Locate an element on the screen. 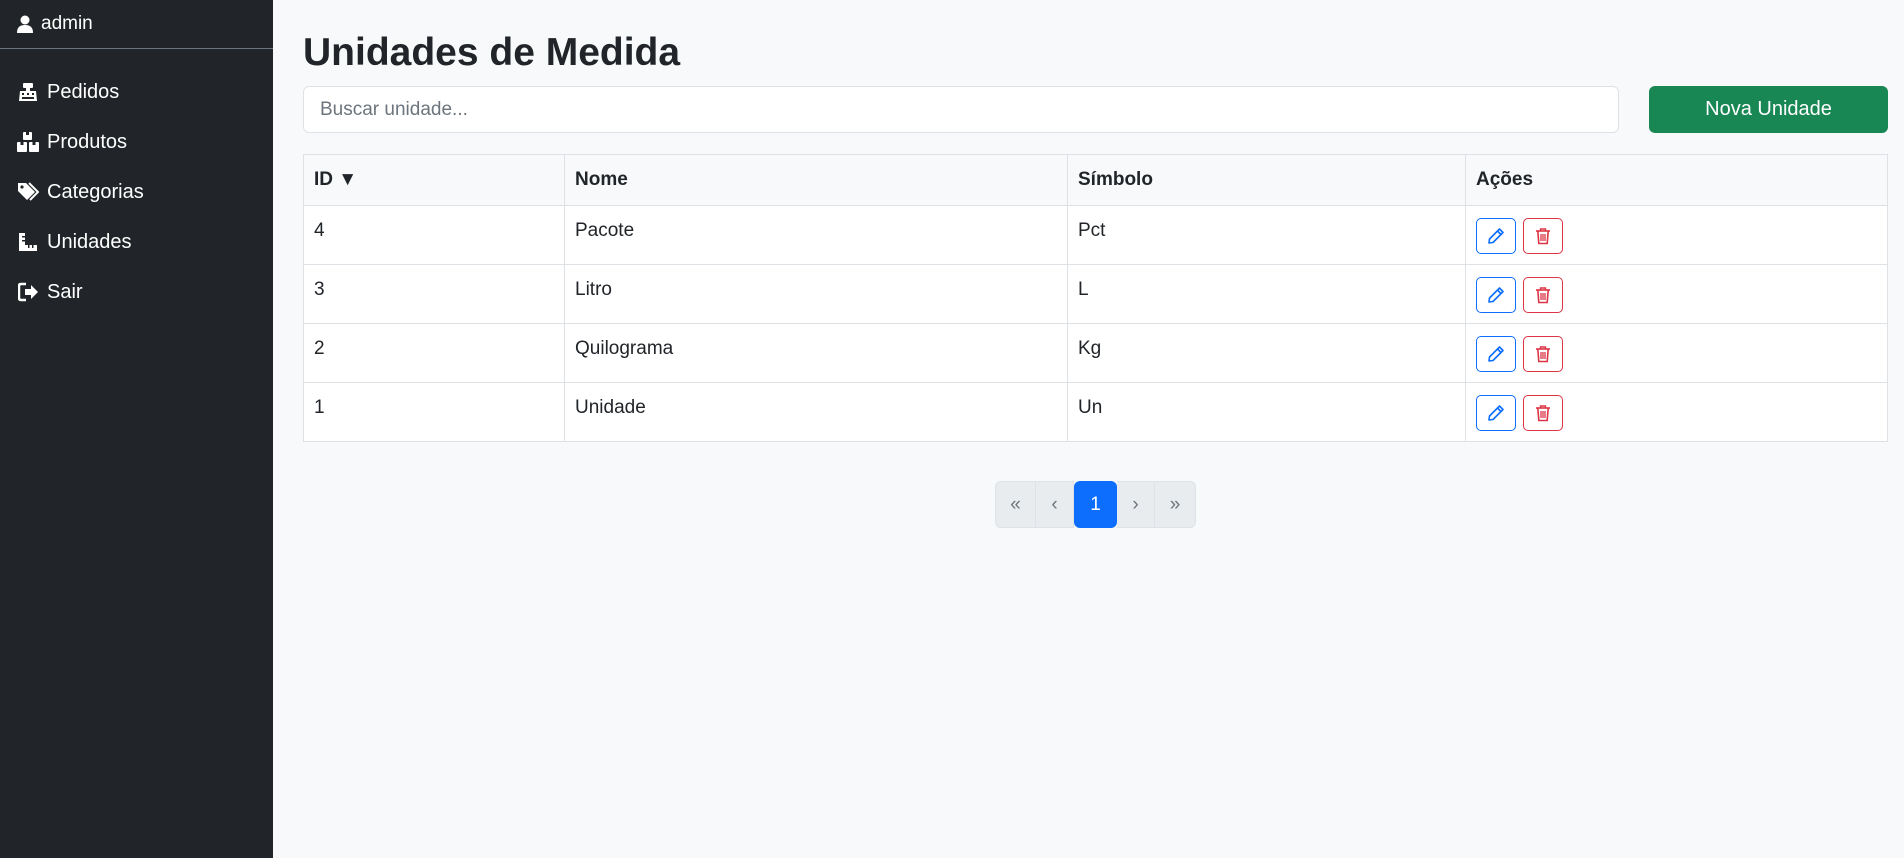 The width and height of the screenshot is (1904, 858). table-row: 3 Litro L is located at coordinates (1095, 294).